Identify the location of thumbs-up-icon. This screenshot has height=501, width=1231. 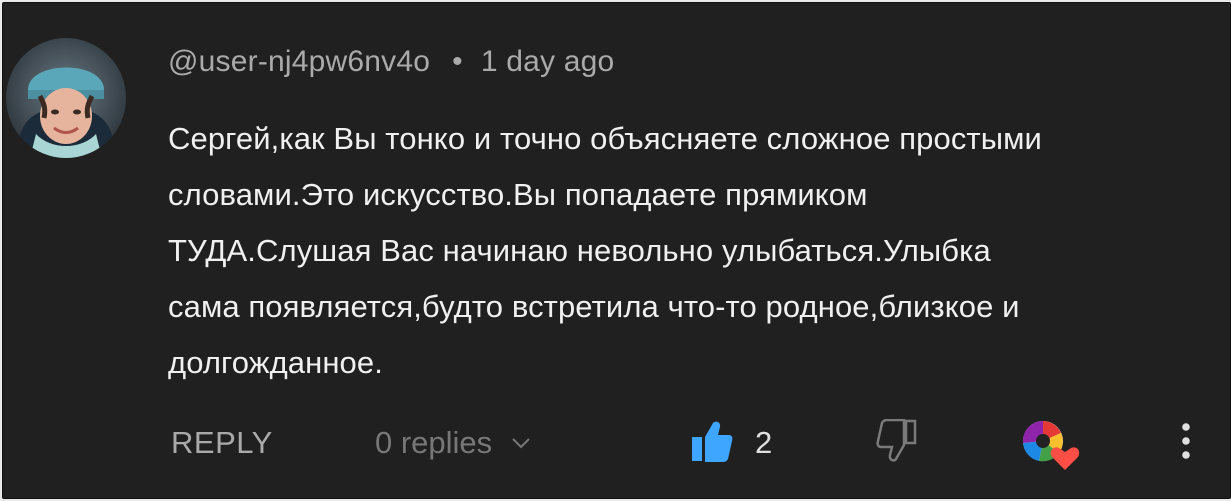
(712, 441).